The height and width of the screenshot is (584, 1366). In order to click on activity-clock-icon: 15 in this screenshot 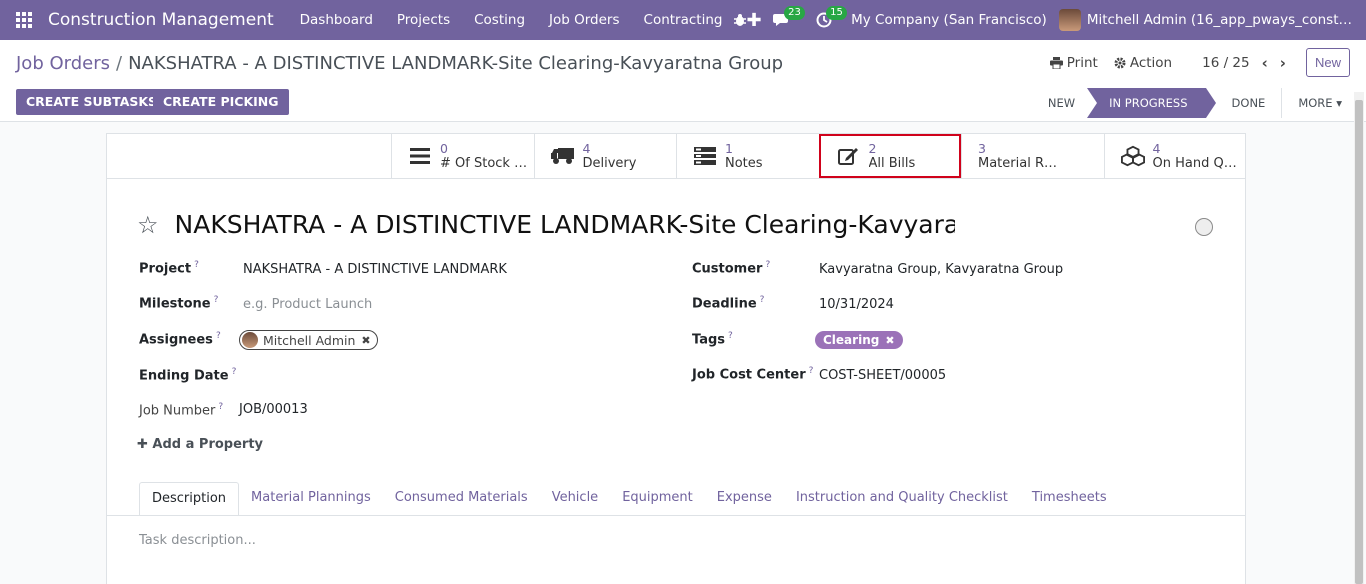, I will do `click(825, 20)`.